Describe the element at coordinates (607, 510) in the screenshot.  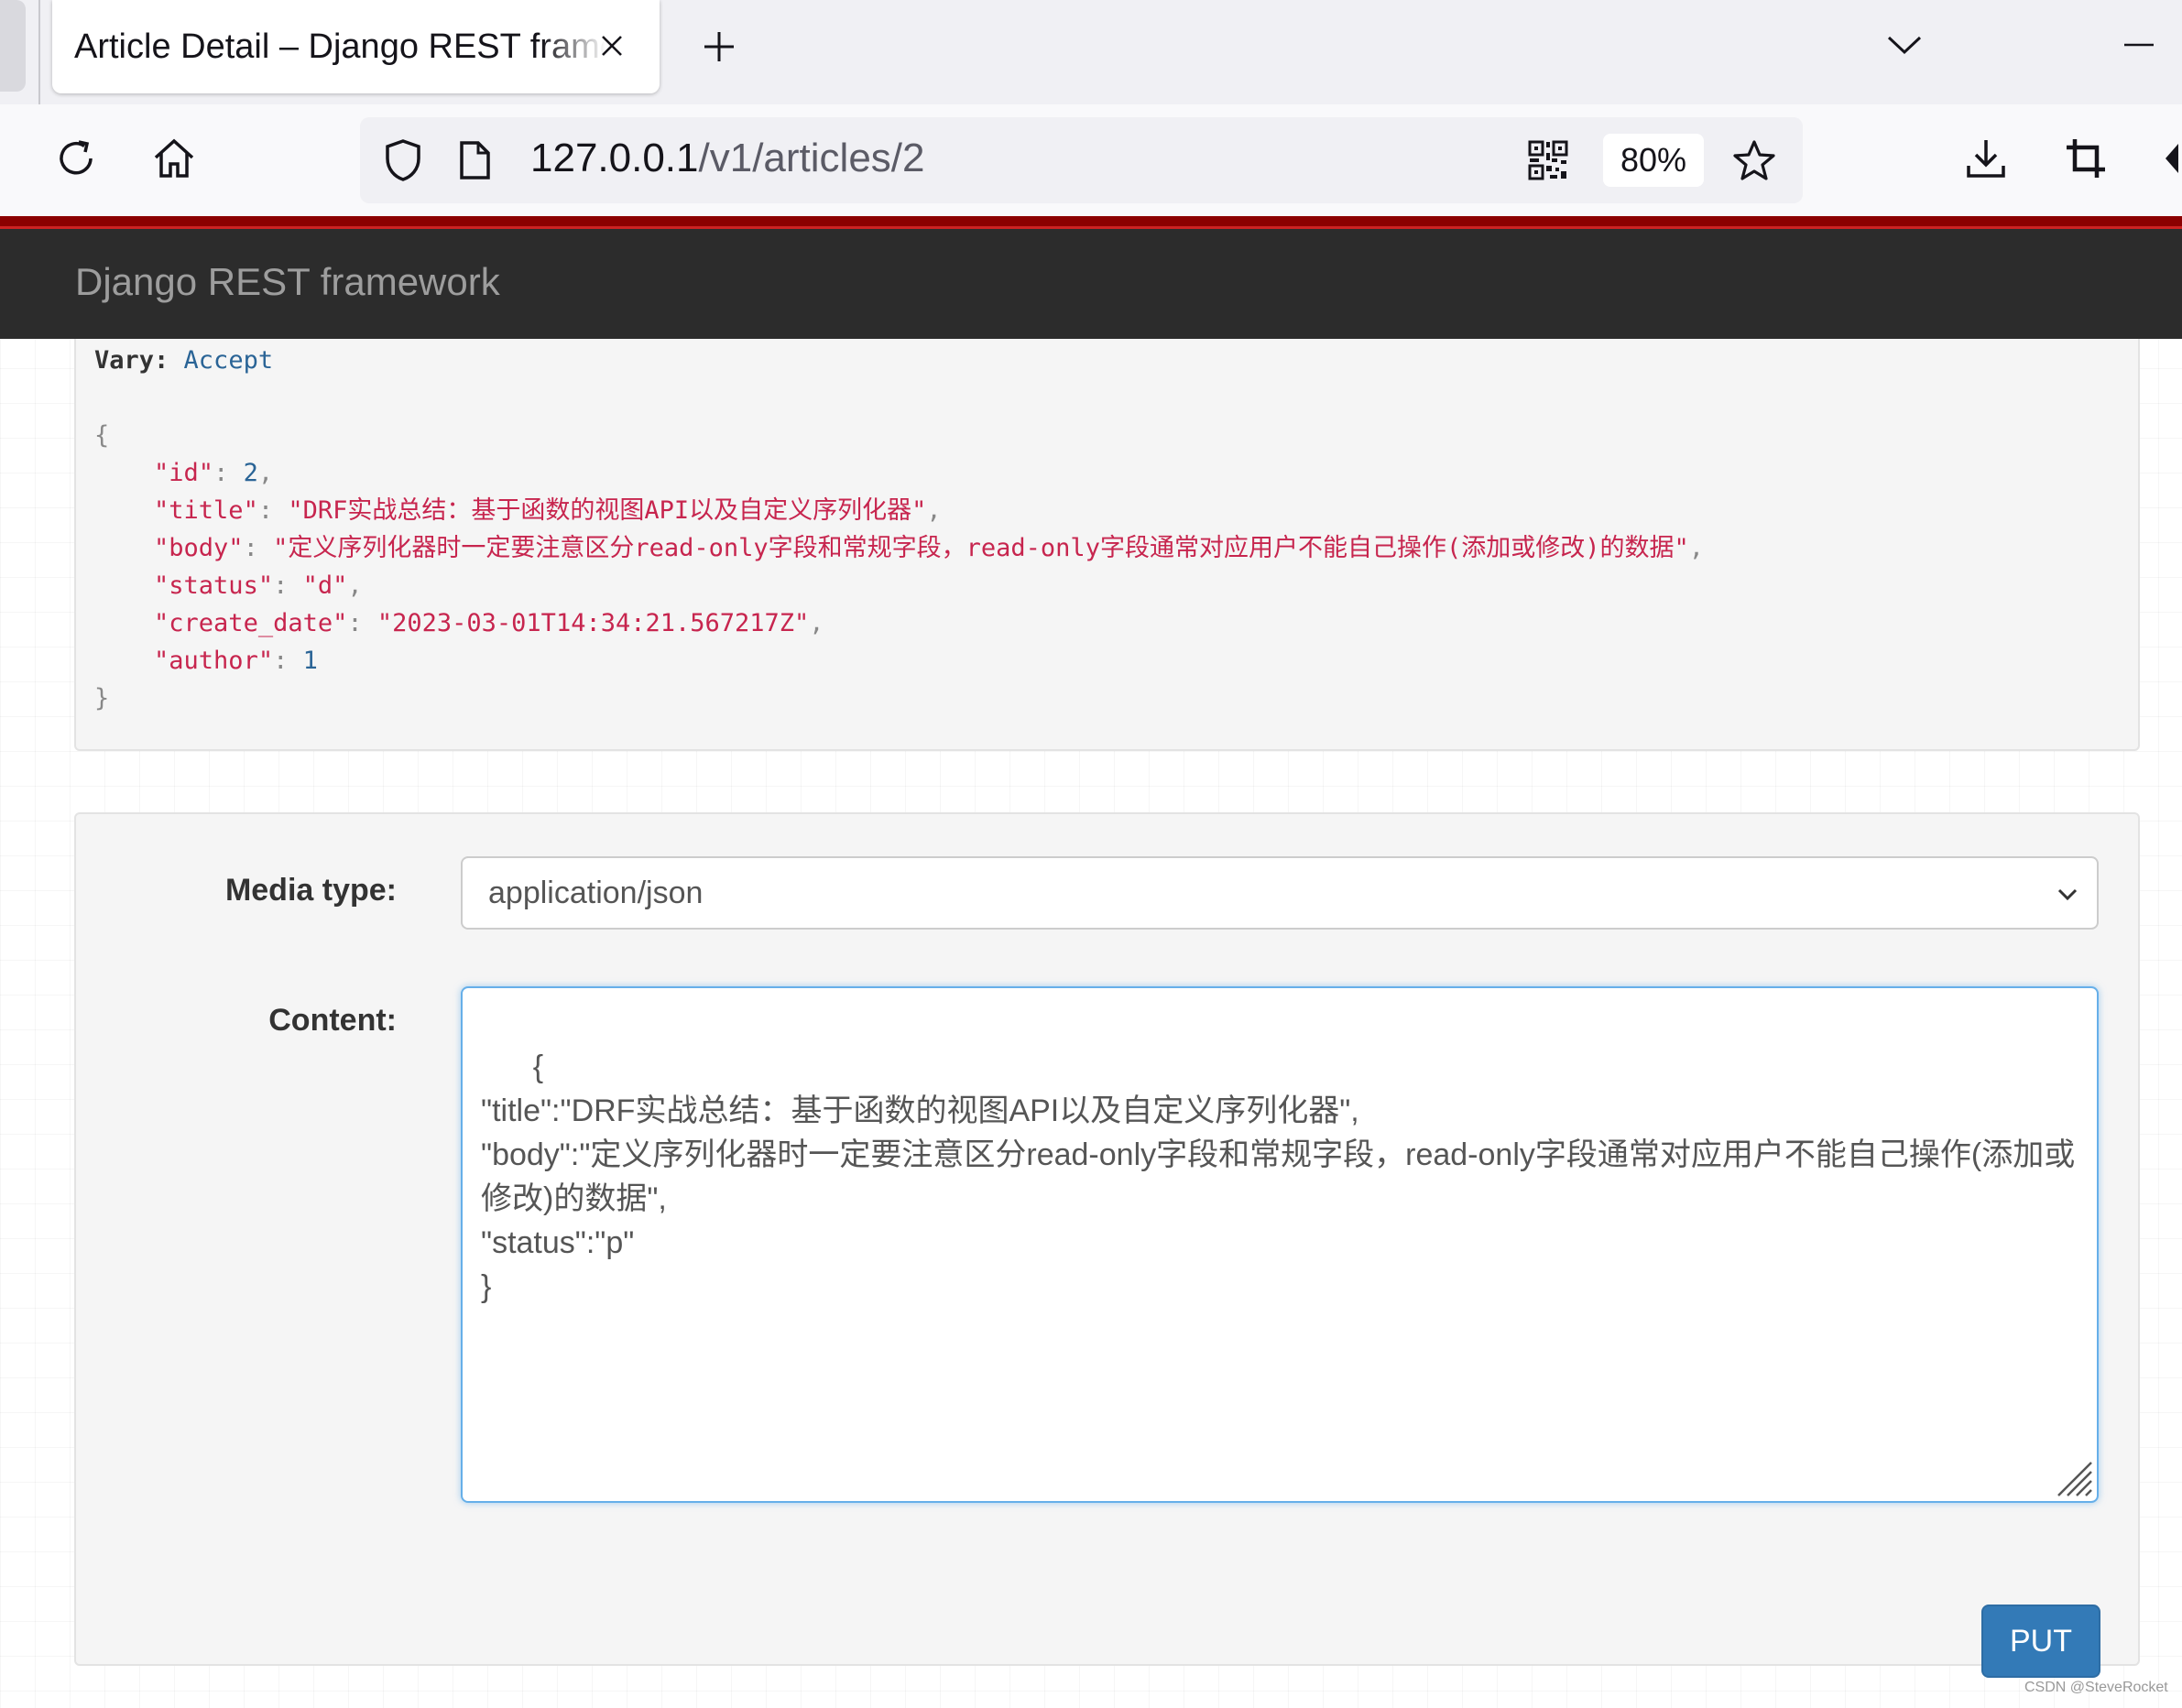
I see `json-value: "DRF实战总结：基于函数的视图API以及自定义序列化器"` at that location.